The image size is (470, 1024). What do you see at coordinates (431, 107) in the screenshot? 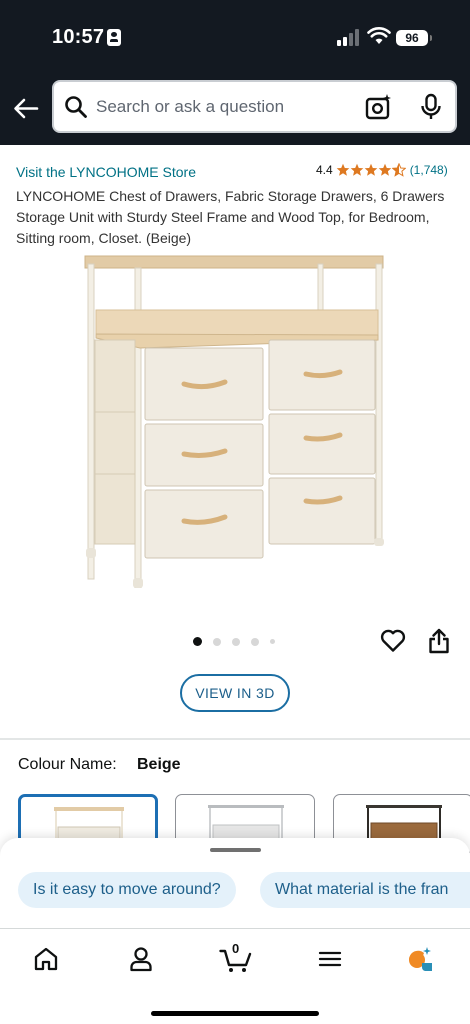
I see `microphone-icon` at bounding box center [431, 107].